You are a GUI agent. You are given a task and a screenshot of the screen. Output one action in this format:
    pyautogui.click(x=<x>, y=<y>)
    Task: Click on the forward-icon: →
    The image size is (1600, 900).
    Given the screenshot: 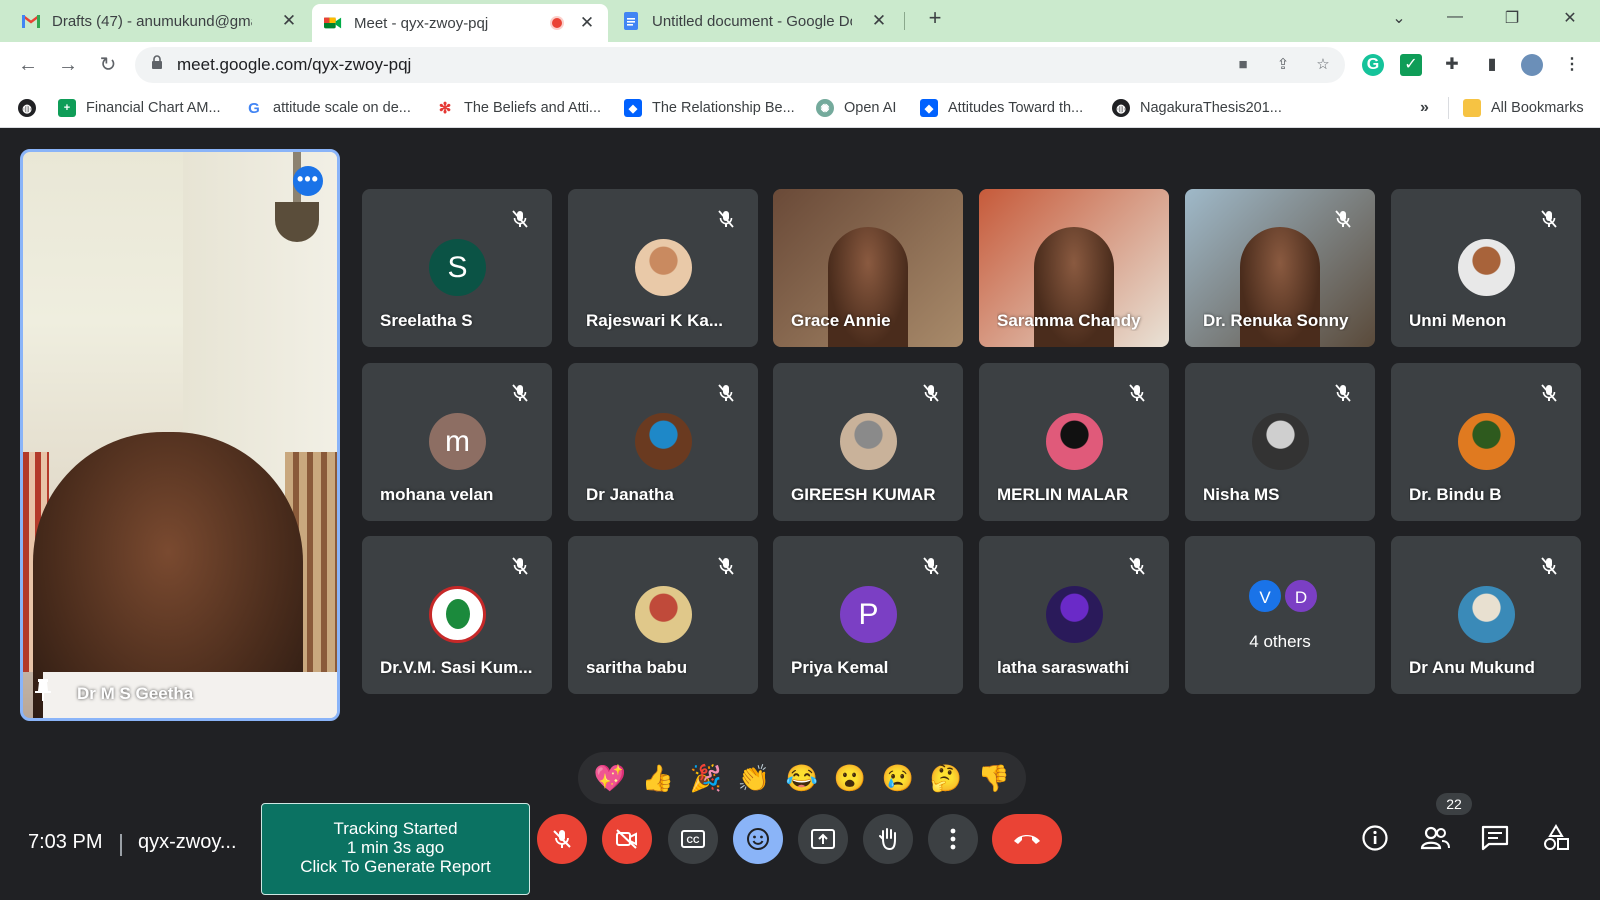 What is the action you would take?
    pyautogui.click(x=68, y=65)
    